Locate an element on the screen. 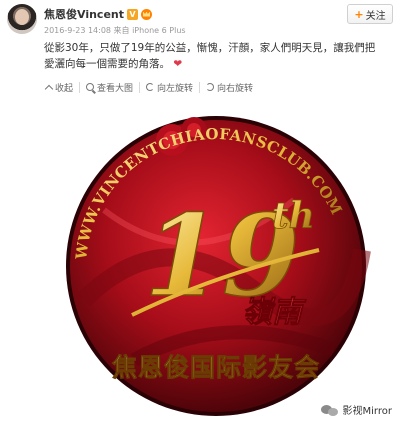 The height and width of the screenshot is (423, 400). post-timestamp: 2016-9-23 14:08 is located at coordinates (77, 30).